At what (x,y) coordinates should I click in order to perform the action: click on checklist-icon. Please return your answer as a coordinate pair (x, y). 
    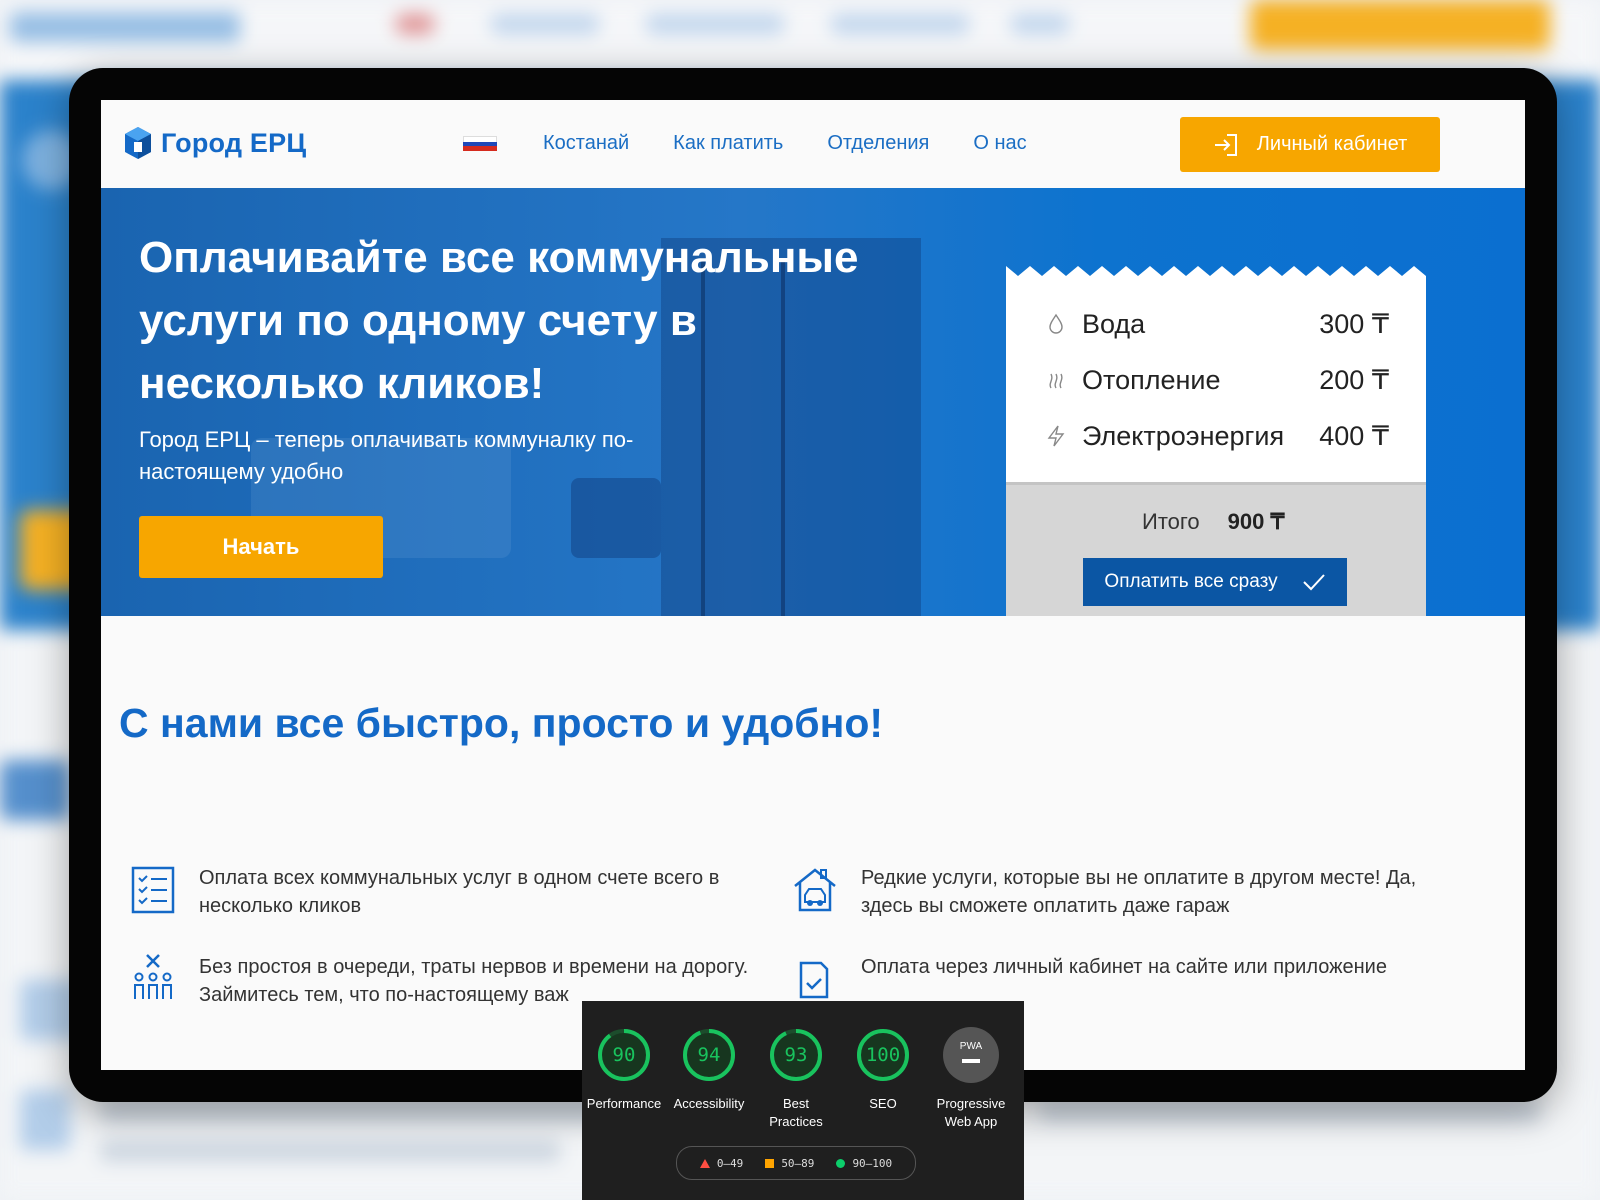
    Looking at the image, I should click on (153, 890).